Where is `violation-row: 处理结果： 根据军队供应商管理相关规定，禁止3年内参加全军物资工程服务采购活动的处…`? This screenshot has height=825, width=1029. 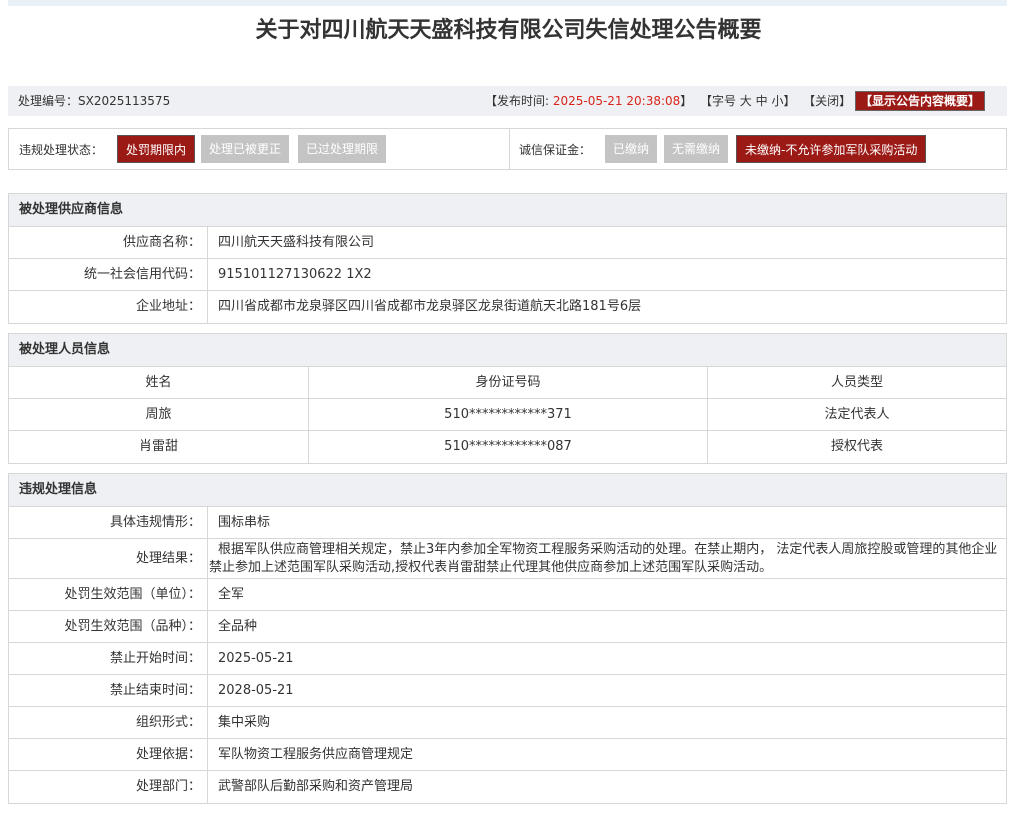
violation-row: 处理结果： 根据军队供应商管理相关规定，禁止3年内参加全军物资工程服务采购活动的处… is located at coordinates (507, 559).